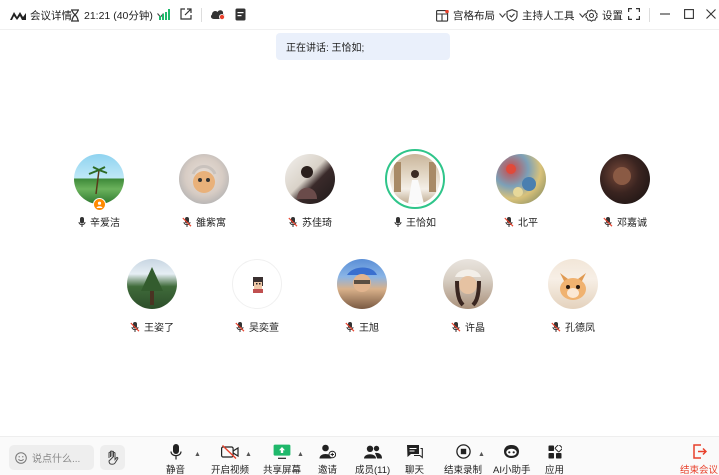  I want to click on chat-bubble-icon, so click(414, 451).